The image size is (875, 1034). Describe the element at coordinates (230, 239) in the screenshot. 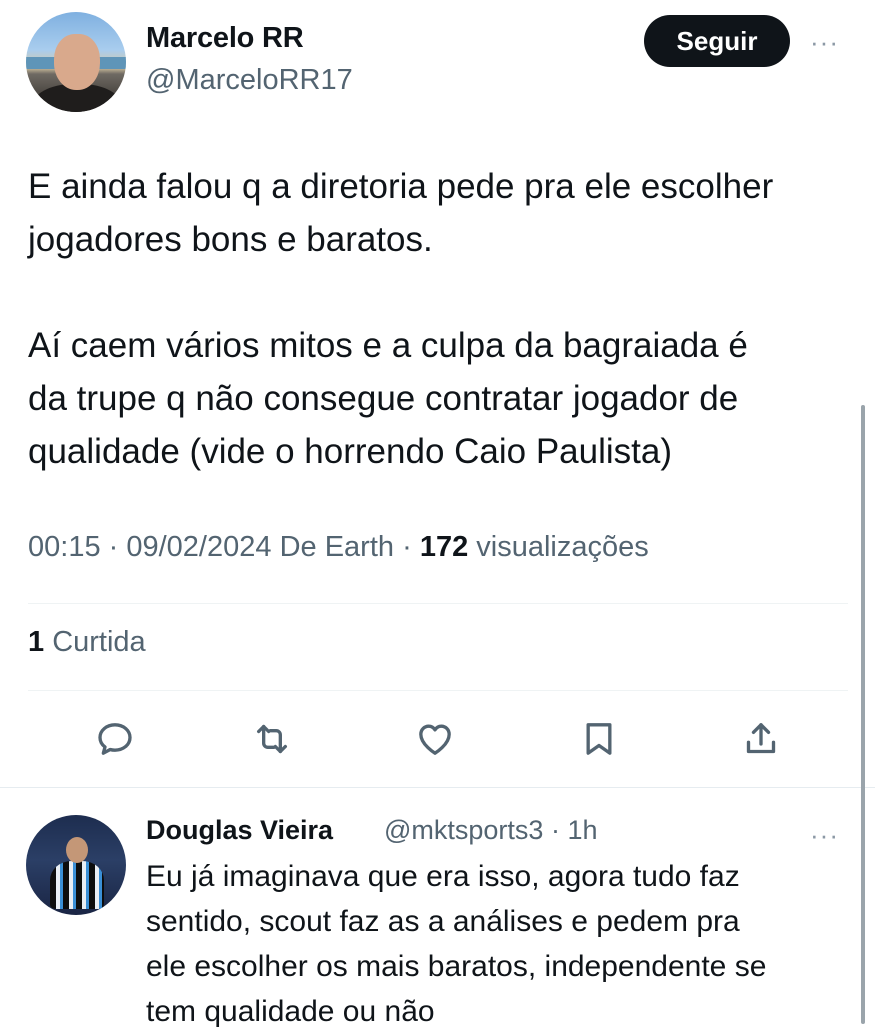

I see `tweet-text-line: jogadores bons e baratos.` at that location.